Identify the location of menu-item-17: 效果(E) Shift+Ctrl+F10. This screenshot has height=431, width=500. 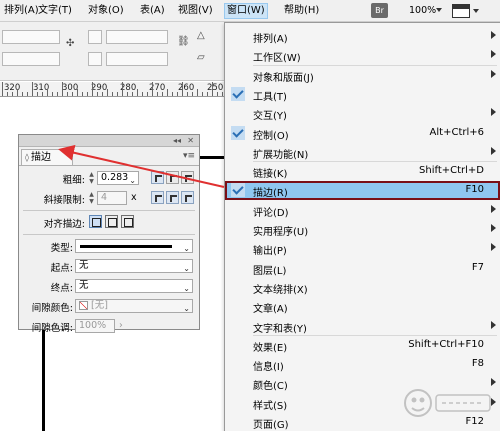
(362, 345).